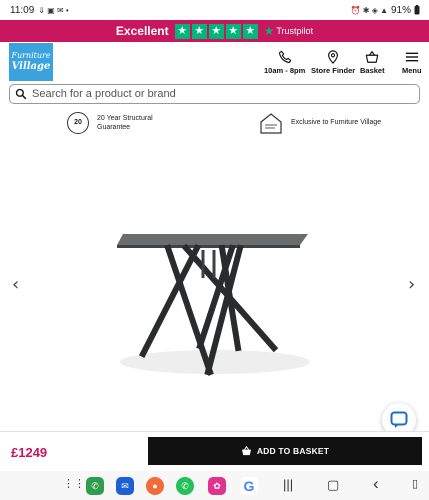 This screenshot has height=500, width=429. What do you see at coordinates (269, 31) in the screenshot?
I see `trustpilot-star-icon: ★` at bounding box center [269, 31].